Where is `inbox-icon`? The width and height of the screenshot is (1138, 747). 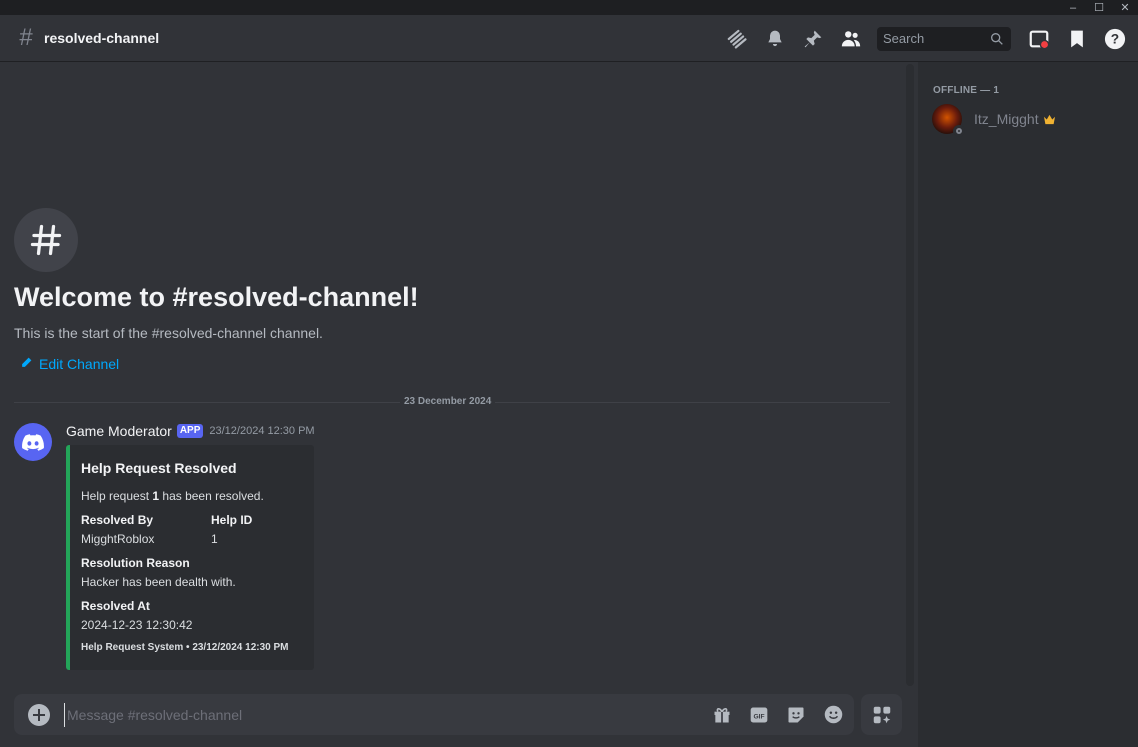
inbox-icon is located at coordinates (1039, 39).